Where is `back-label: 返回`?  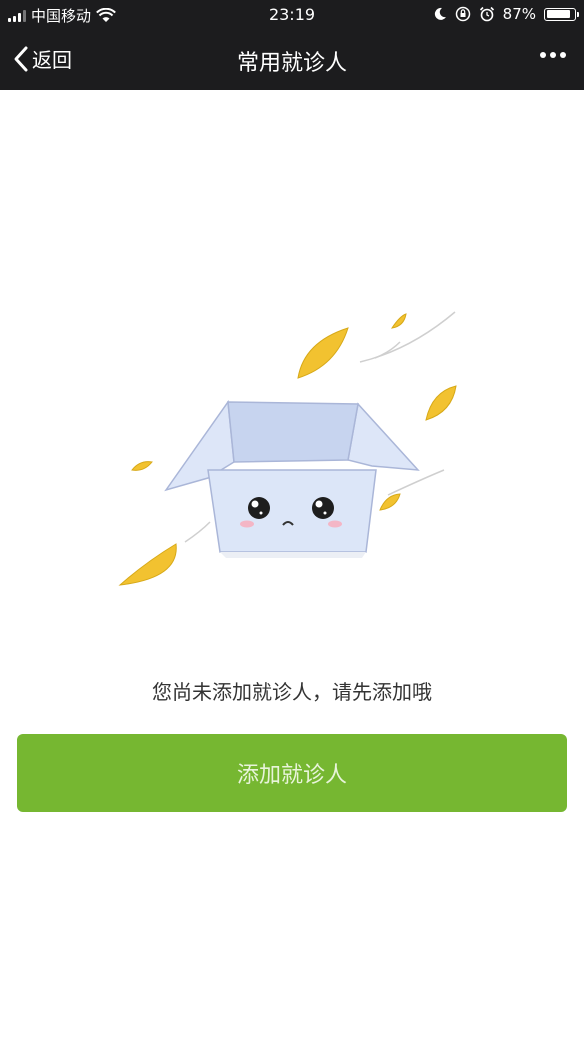
back-label: 返回 is located at coordinates (52, 60).